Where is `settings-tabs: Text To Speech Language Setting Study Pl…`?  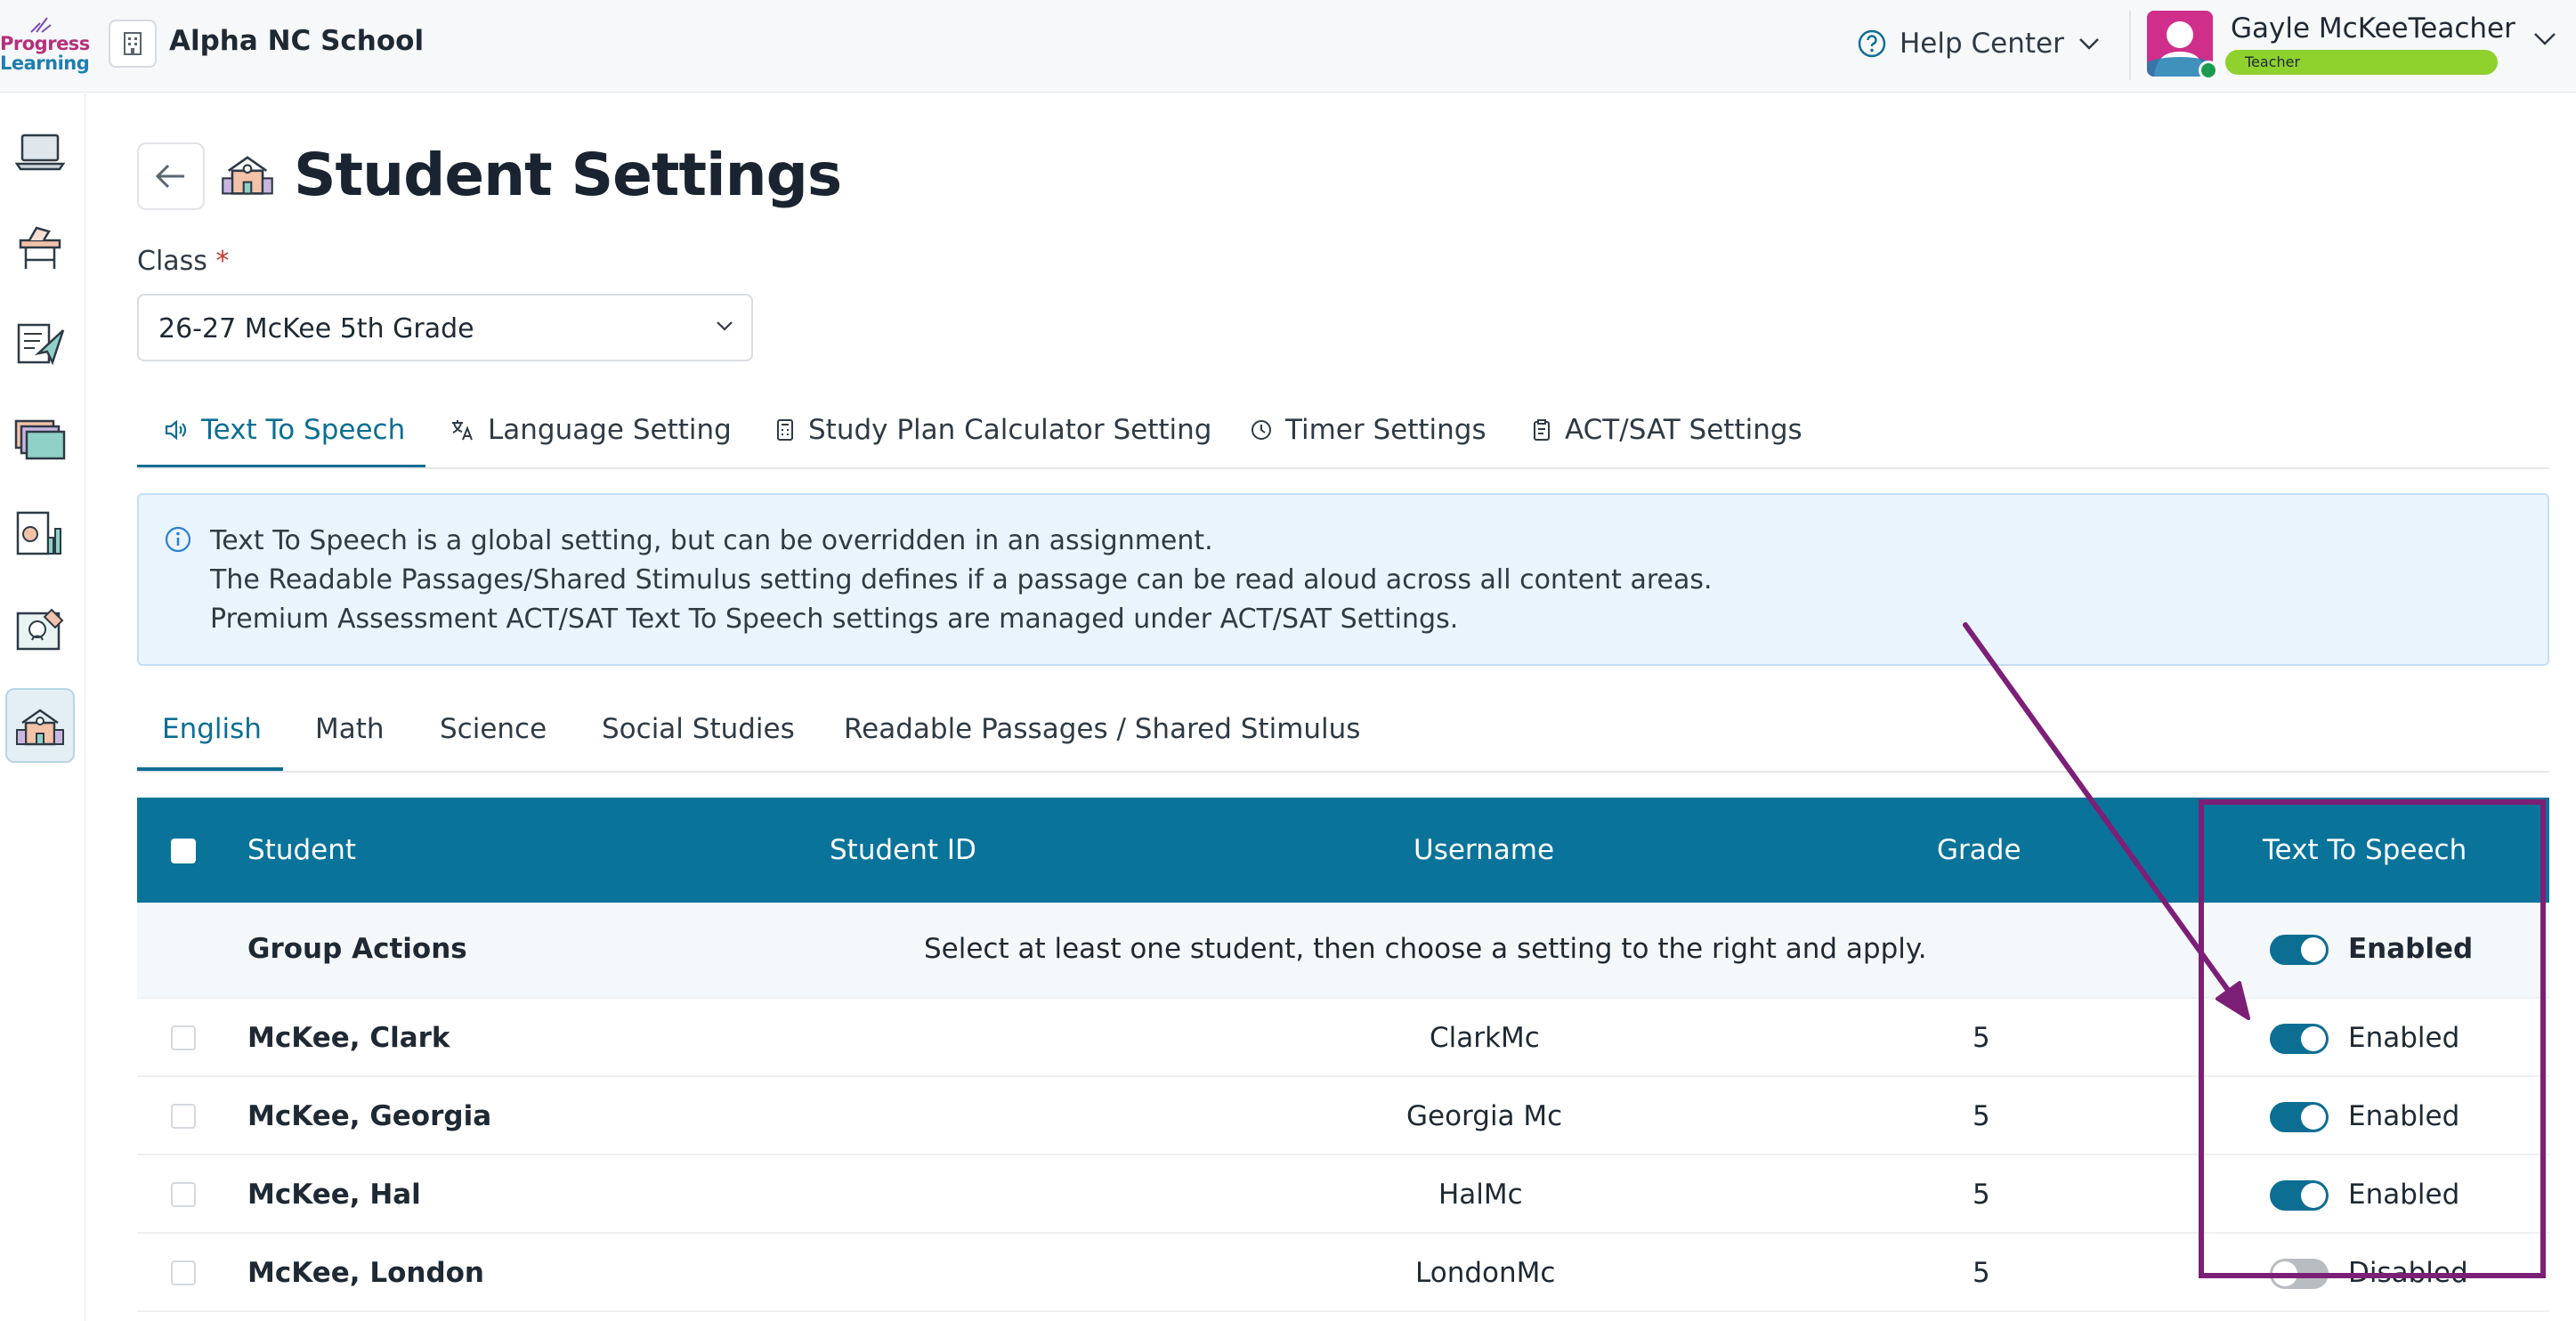
settings-tabs: Text To Speech Language Setting Study Pl… is located at coordinates (1343, 430).